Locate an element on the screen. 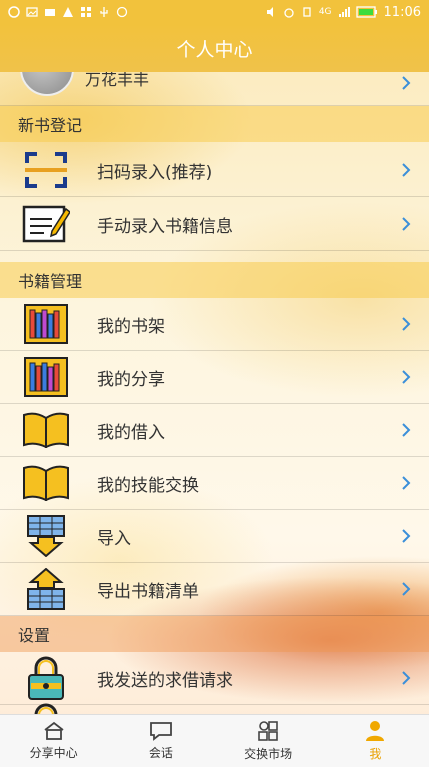  list-item-borrowed: 我的借入 is located at coordinates (214, 430).